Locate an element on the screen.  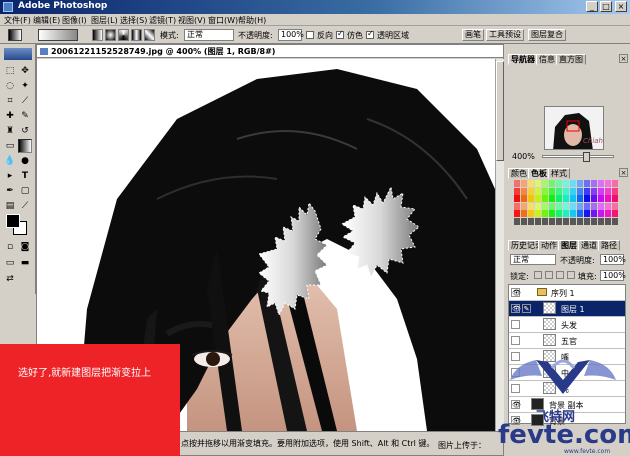
crop-tool-icon: ⌗ is located at coordinates (10, 101).